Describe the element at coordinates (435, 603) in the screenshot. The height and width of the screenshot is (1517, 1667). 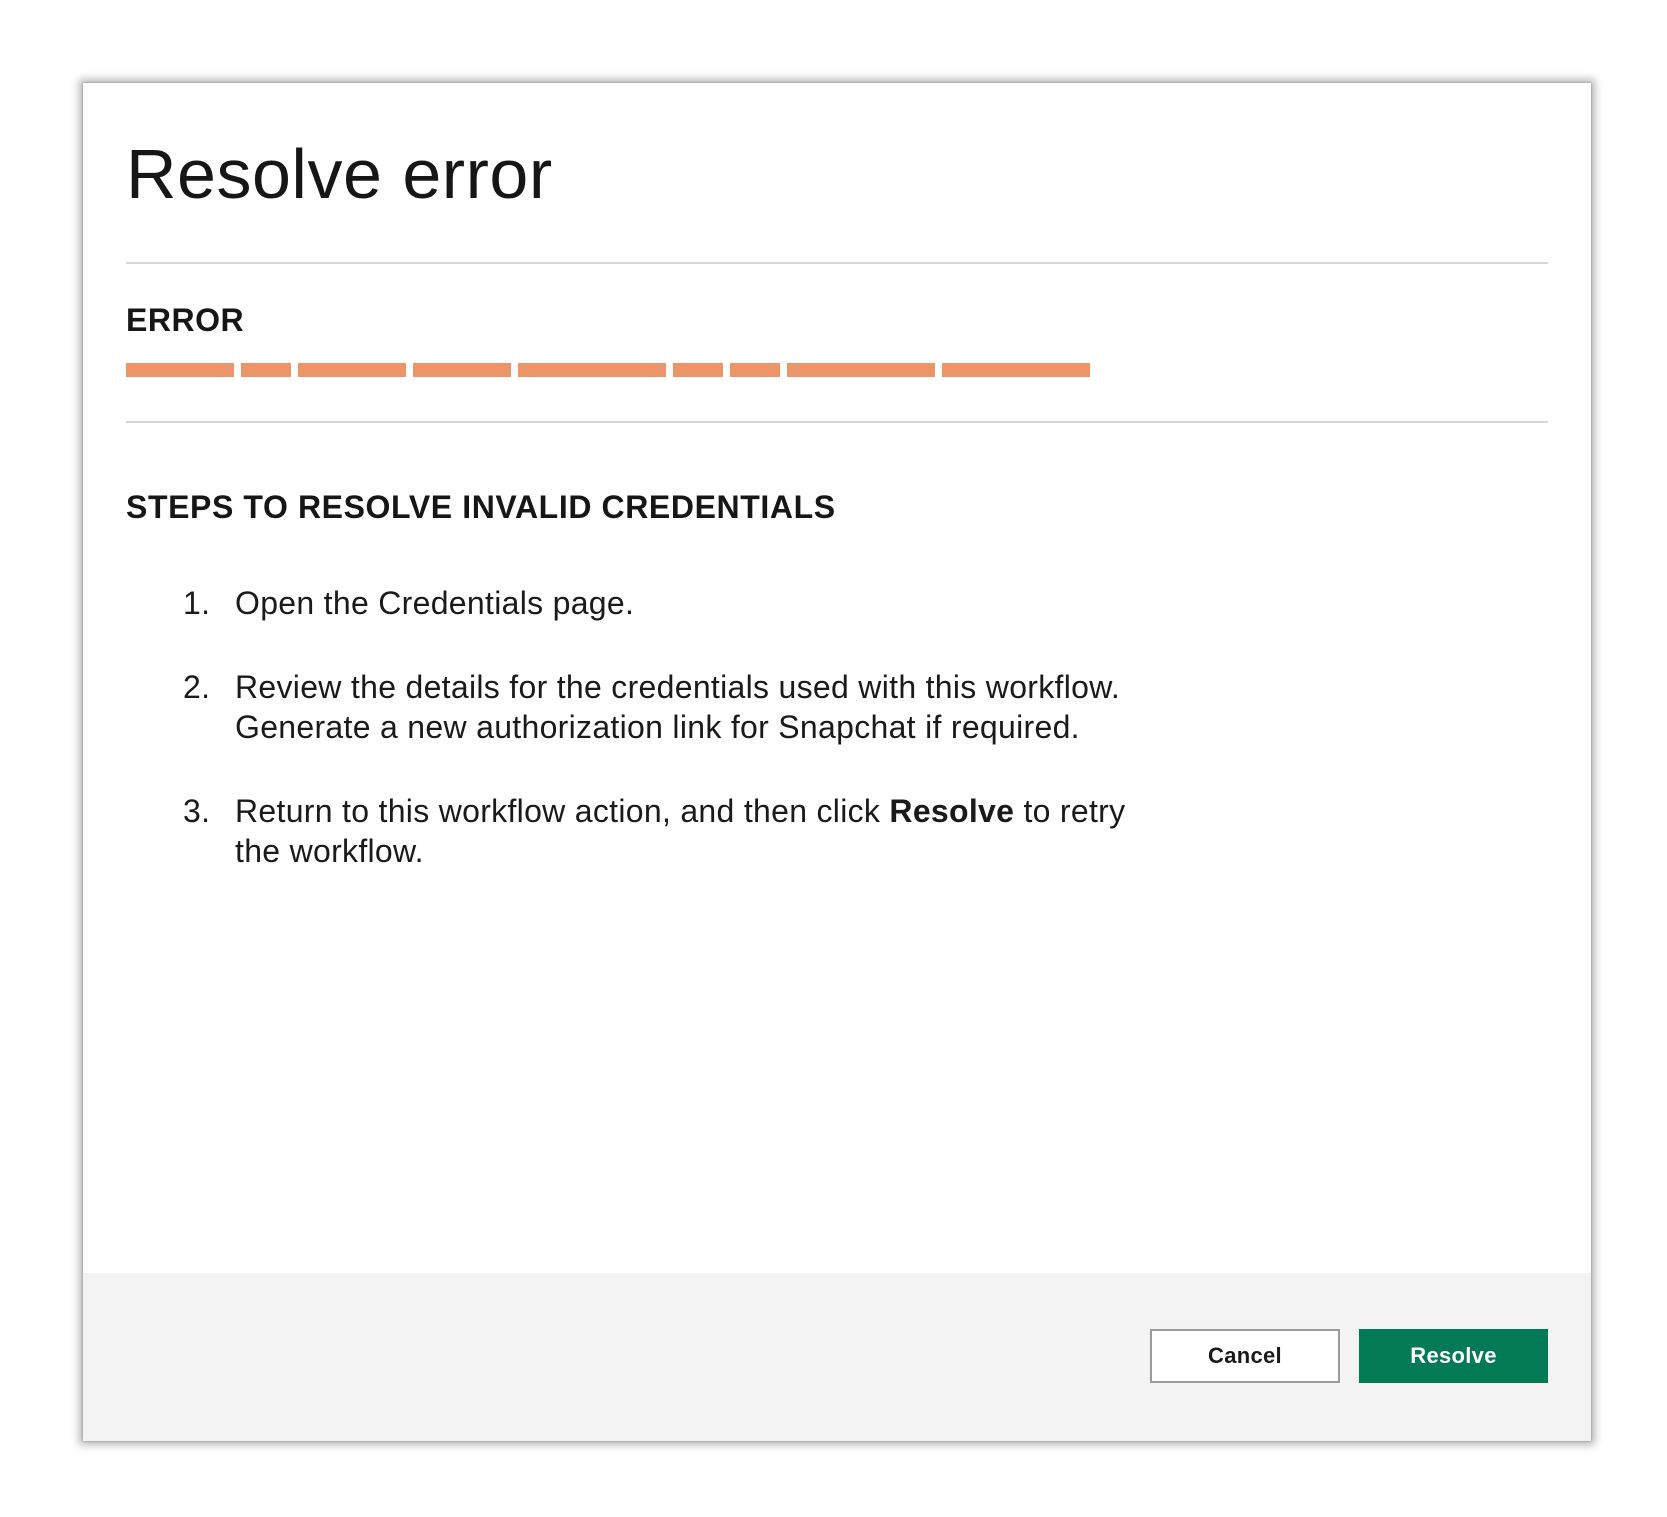
I see `step-text: Open the Credentials page.` at that location.